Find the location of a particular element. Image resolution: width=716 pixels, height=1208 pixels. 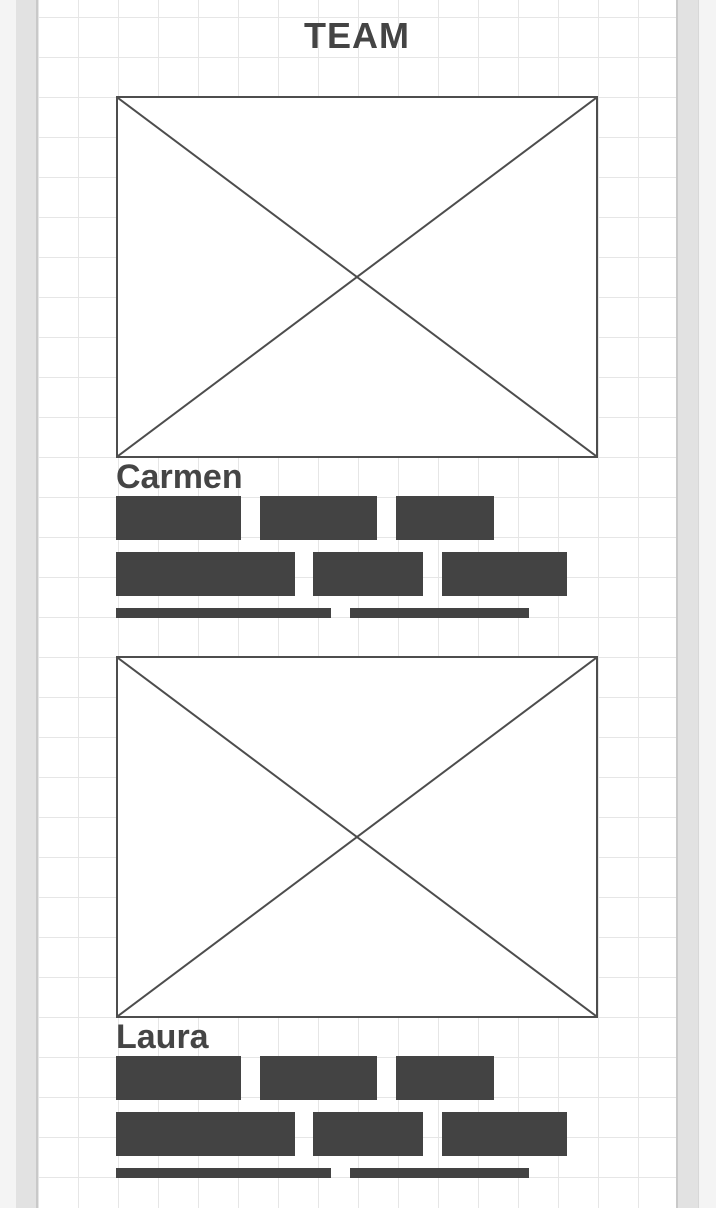

left-frame-rail is located at coordinates (27, 604).